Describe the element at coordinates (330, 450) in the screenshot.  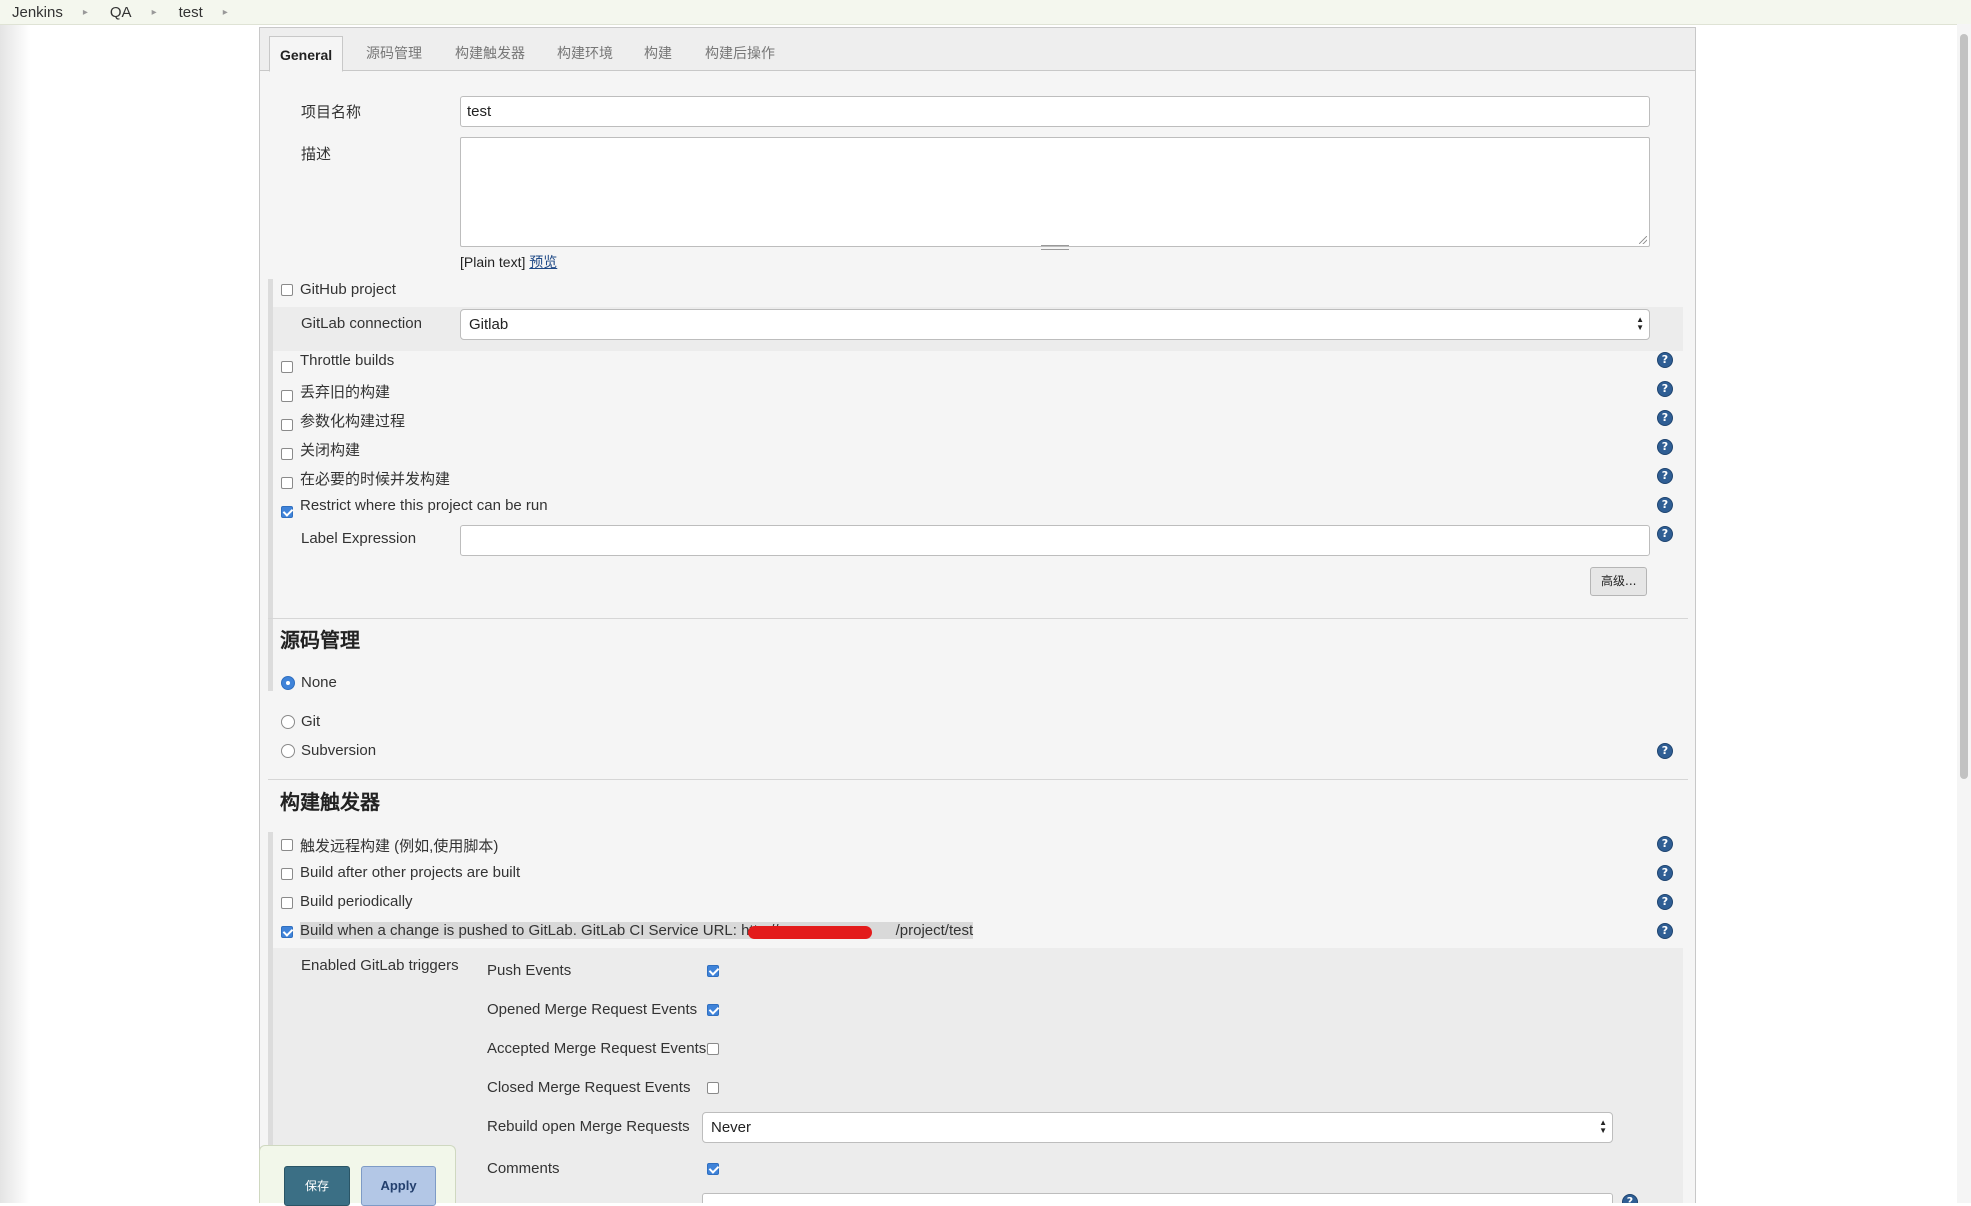
I see `disable-build-label: 关闭构建` at that location.